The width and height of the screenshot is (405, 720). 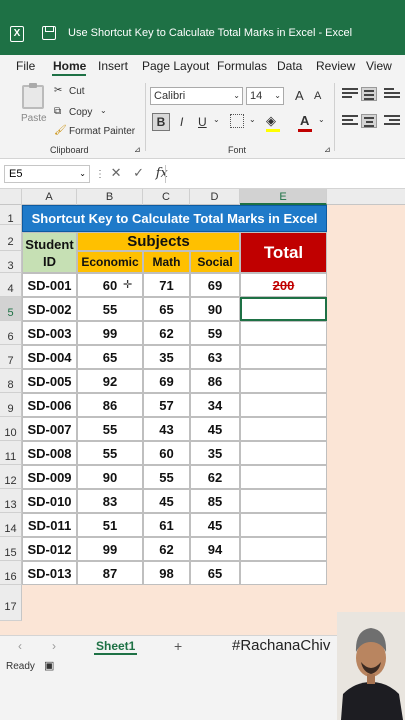 I want to click on cell-social: 45, so click(x=215, y=525).